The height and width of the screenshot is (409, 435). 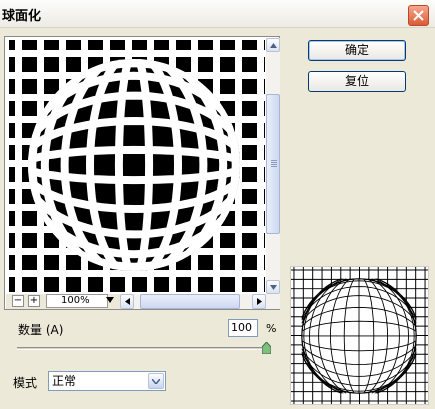 I want to click on mode-dropdown-button, so click(x=156, y=381).